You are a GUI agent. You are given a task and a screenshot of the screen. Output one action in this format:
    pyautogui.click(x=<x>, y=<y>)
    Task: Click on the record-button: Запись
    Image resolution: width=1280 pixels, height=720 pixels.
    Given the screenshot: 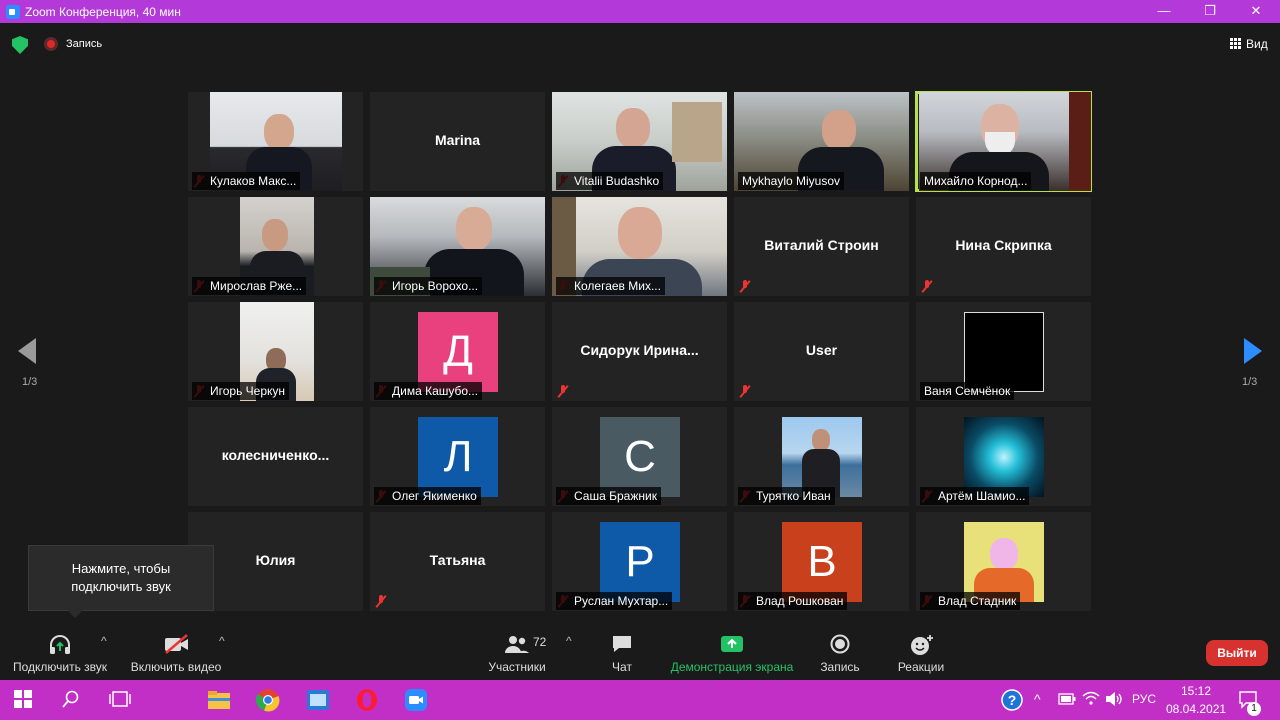 What is the action you would take?
    pyautogui.click(x=840, y=651)
    